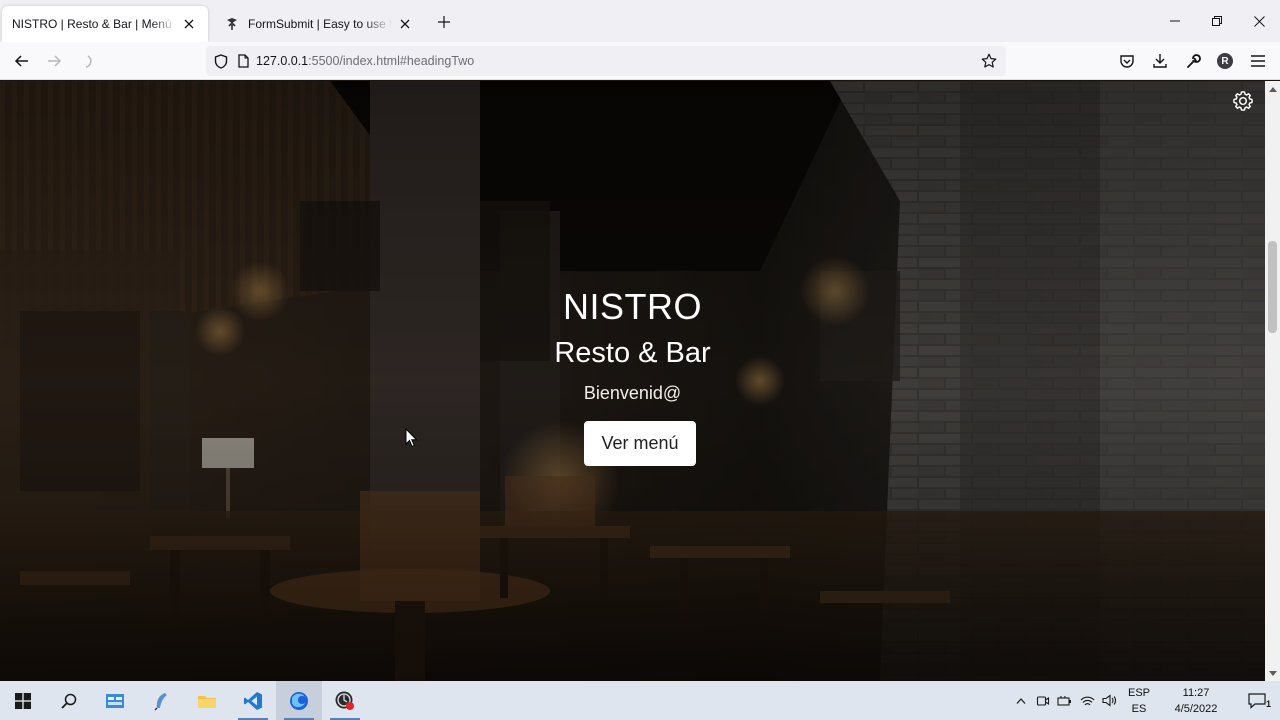  Describe the element at coordinates (640, 443) in the screenshot. I see `view-menu-button: Ver menú` at that location.